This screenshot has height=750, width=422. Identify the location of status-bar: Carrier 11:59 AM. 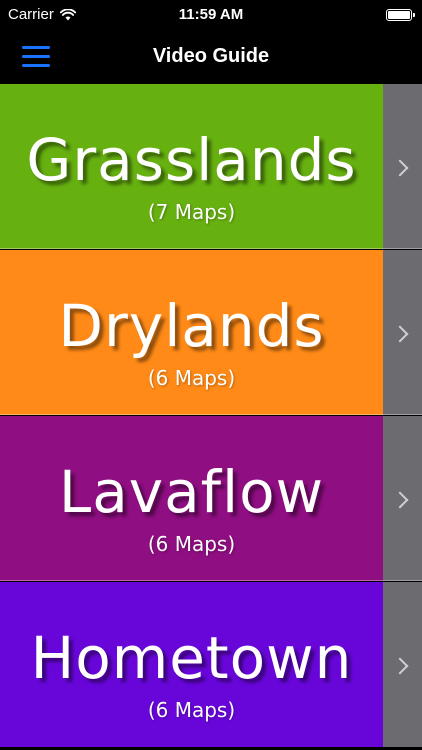
(211, 16).